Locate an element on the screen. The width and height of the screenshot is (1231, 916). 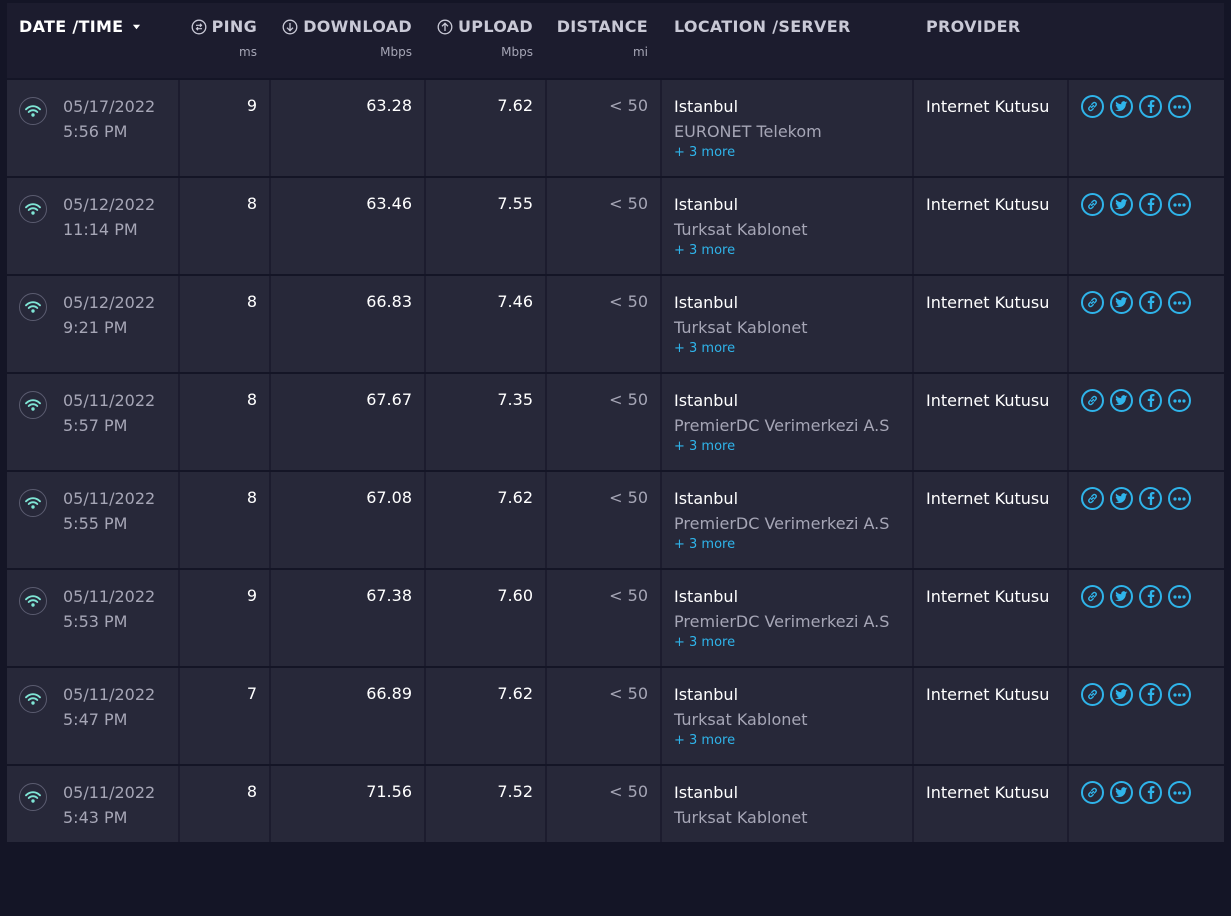
download-value: 63.46 is located at coordinates (389, 203).